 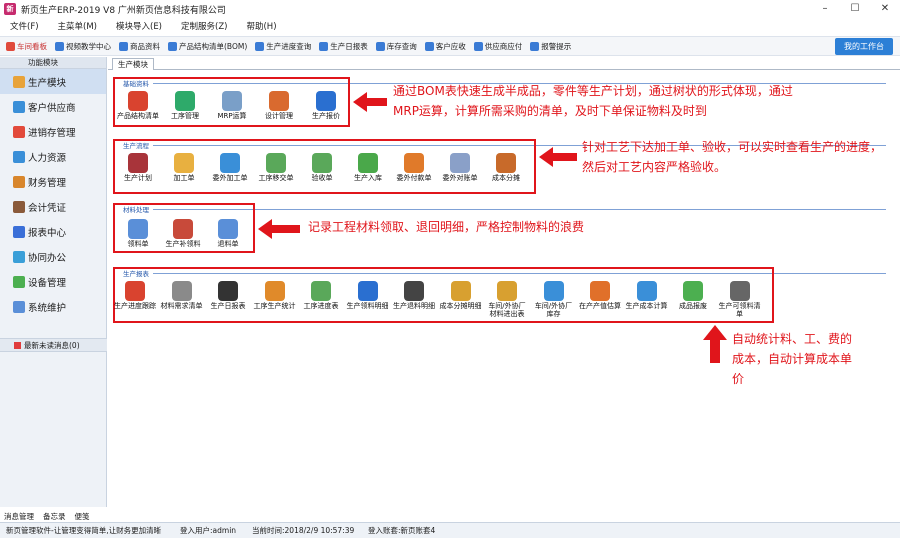 What do you see at coordinates (82, 516) in the screenshot?
I see `sticky-note-link: 便笺` at bounding box center [82, 516].